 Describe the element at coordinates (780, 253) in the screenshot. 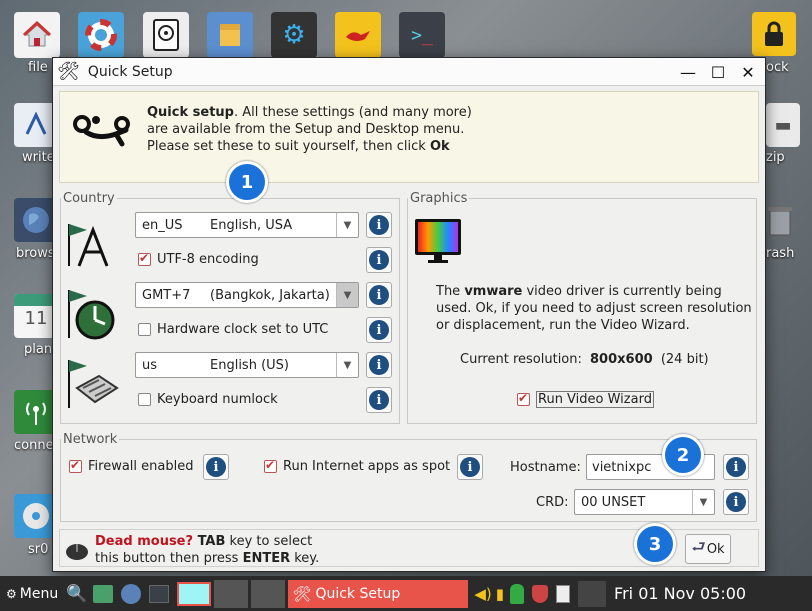

I see `desktop-label-trash: rash` at that location.